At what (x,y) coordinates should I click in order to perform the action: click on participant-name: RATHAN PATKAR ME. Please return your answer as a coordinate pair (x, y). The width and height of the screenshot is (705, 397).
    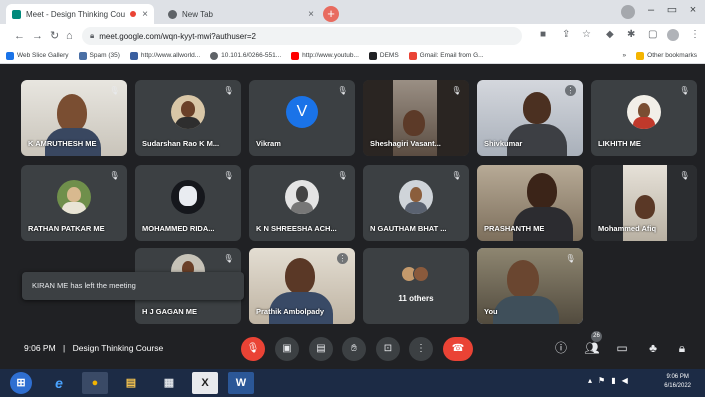
    Looking at the image, I should click on (66, 228).